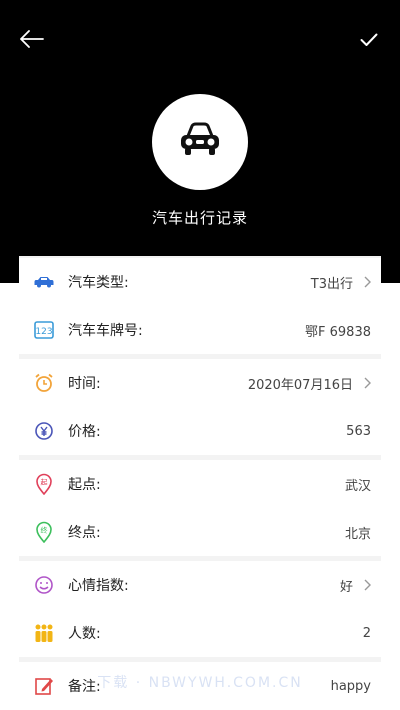 The image size is (400, 710). Describe the element at coordinates (84, 687) in the screenshot. I see `row-label: 备注:` at that location.